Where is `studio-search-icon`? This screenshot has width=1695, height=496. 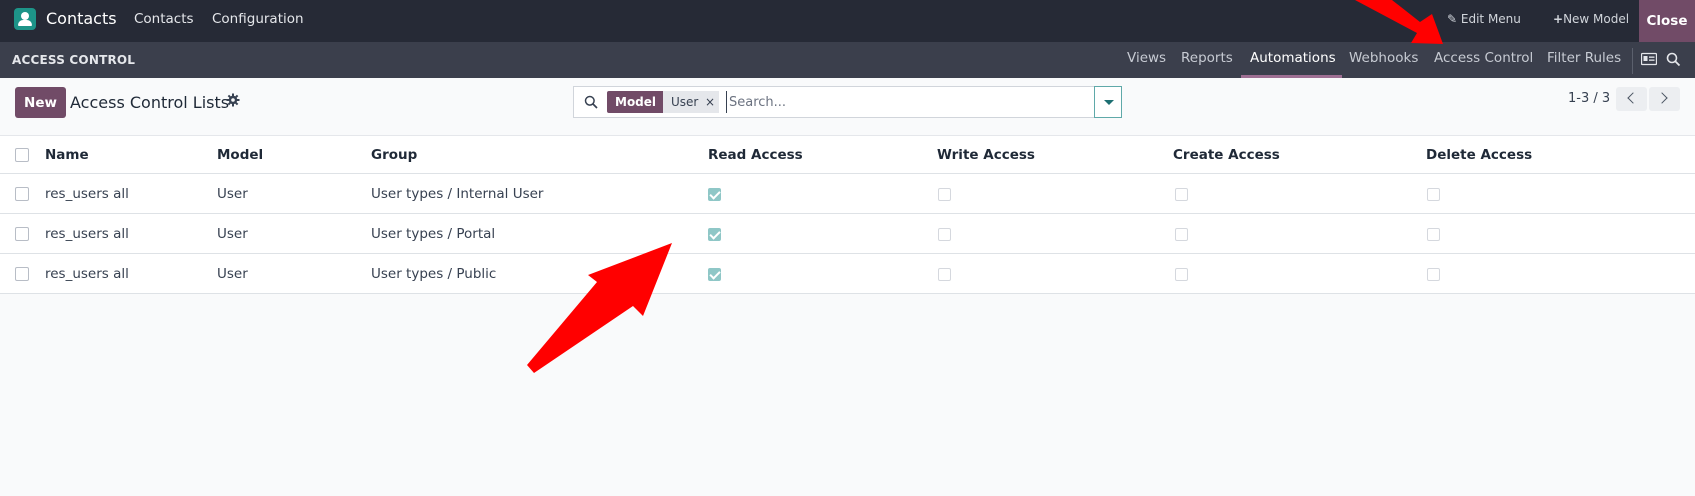
studio-search-icon is located at coordinates (1673, 59).